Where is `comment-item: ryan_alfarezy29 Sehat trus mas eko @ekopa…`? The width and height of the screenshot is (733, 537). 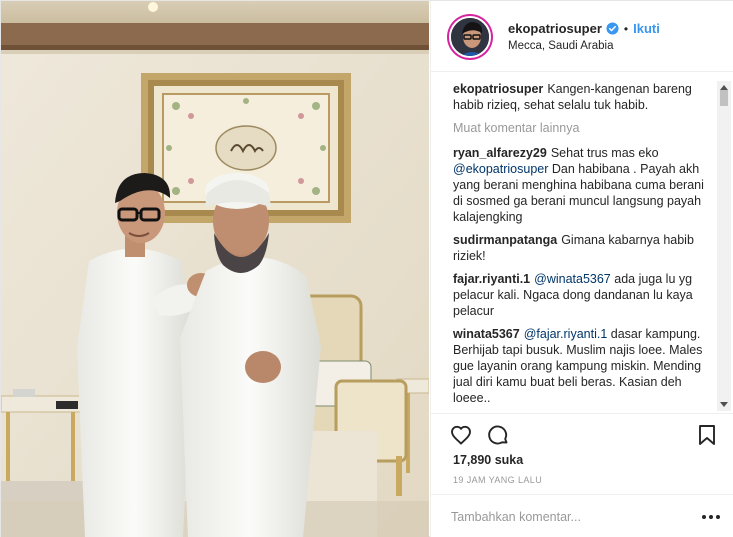 comment-item: ryan_alfarezy29 Sehat trus mas eko @ekopa… is located at coordinates (584, 185).